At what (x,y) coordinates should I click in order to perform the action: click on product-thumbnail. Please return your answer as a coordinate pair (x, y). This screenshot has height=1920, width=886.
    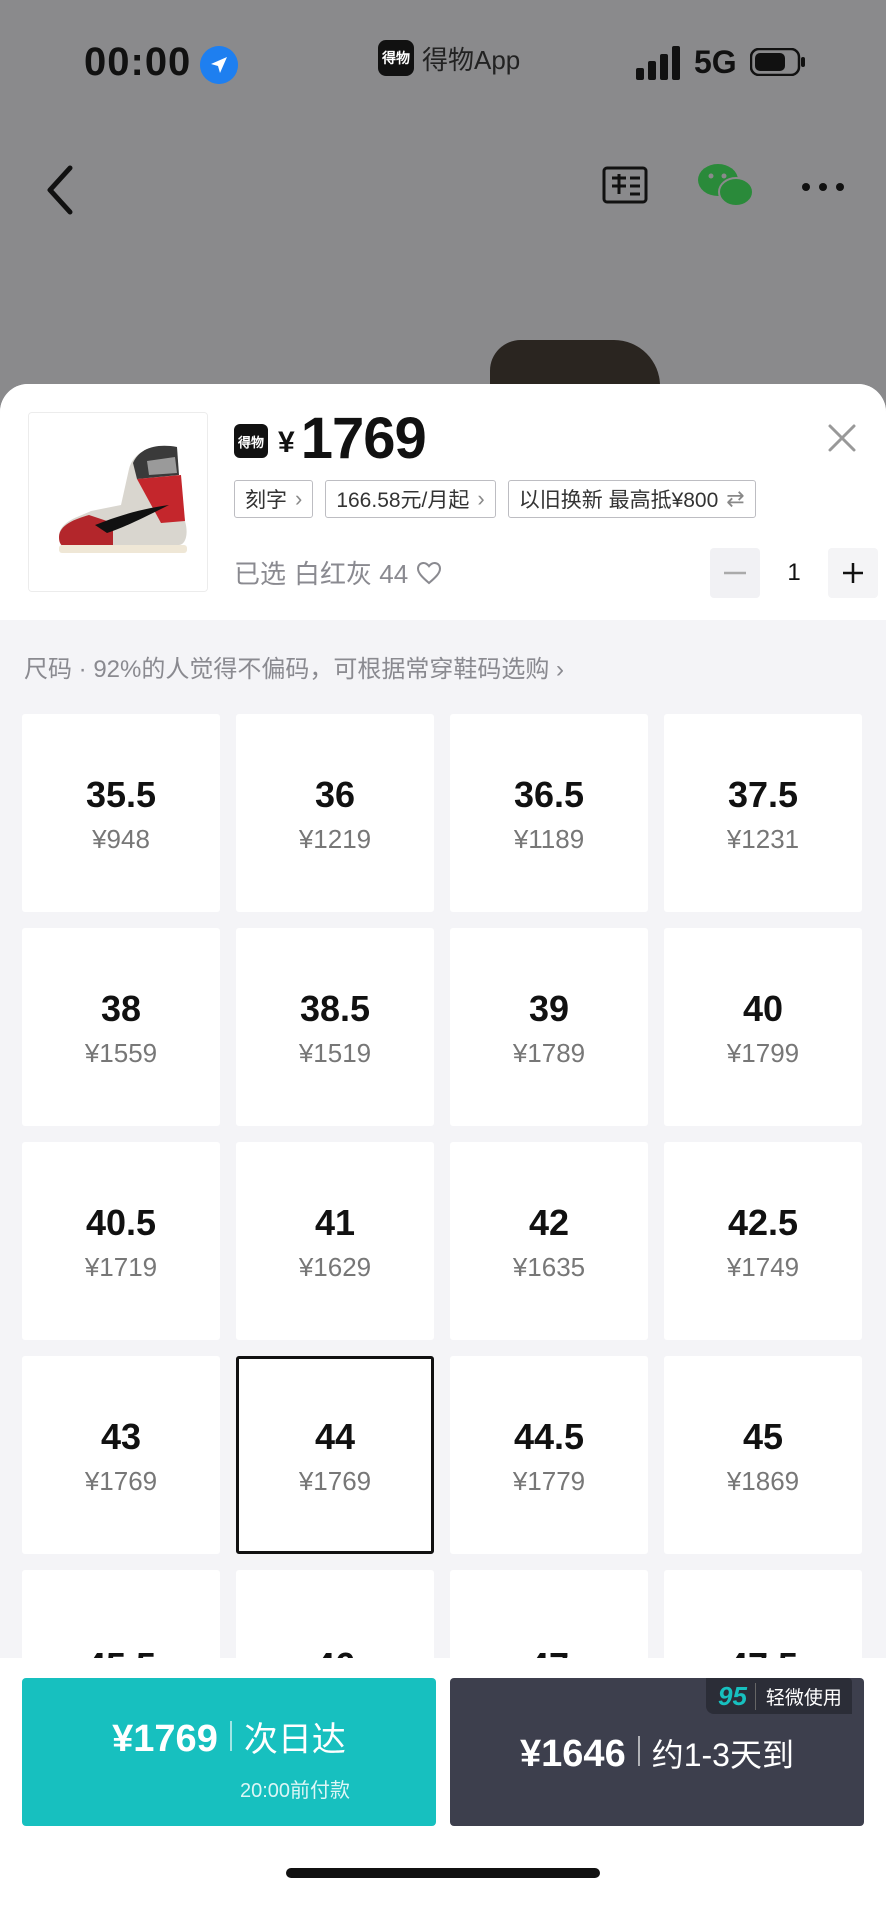
    Looking at the image, I should click on (118, 502).